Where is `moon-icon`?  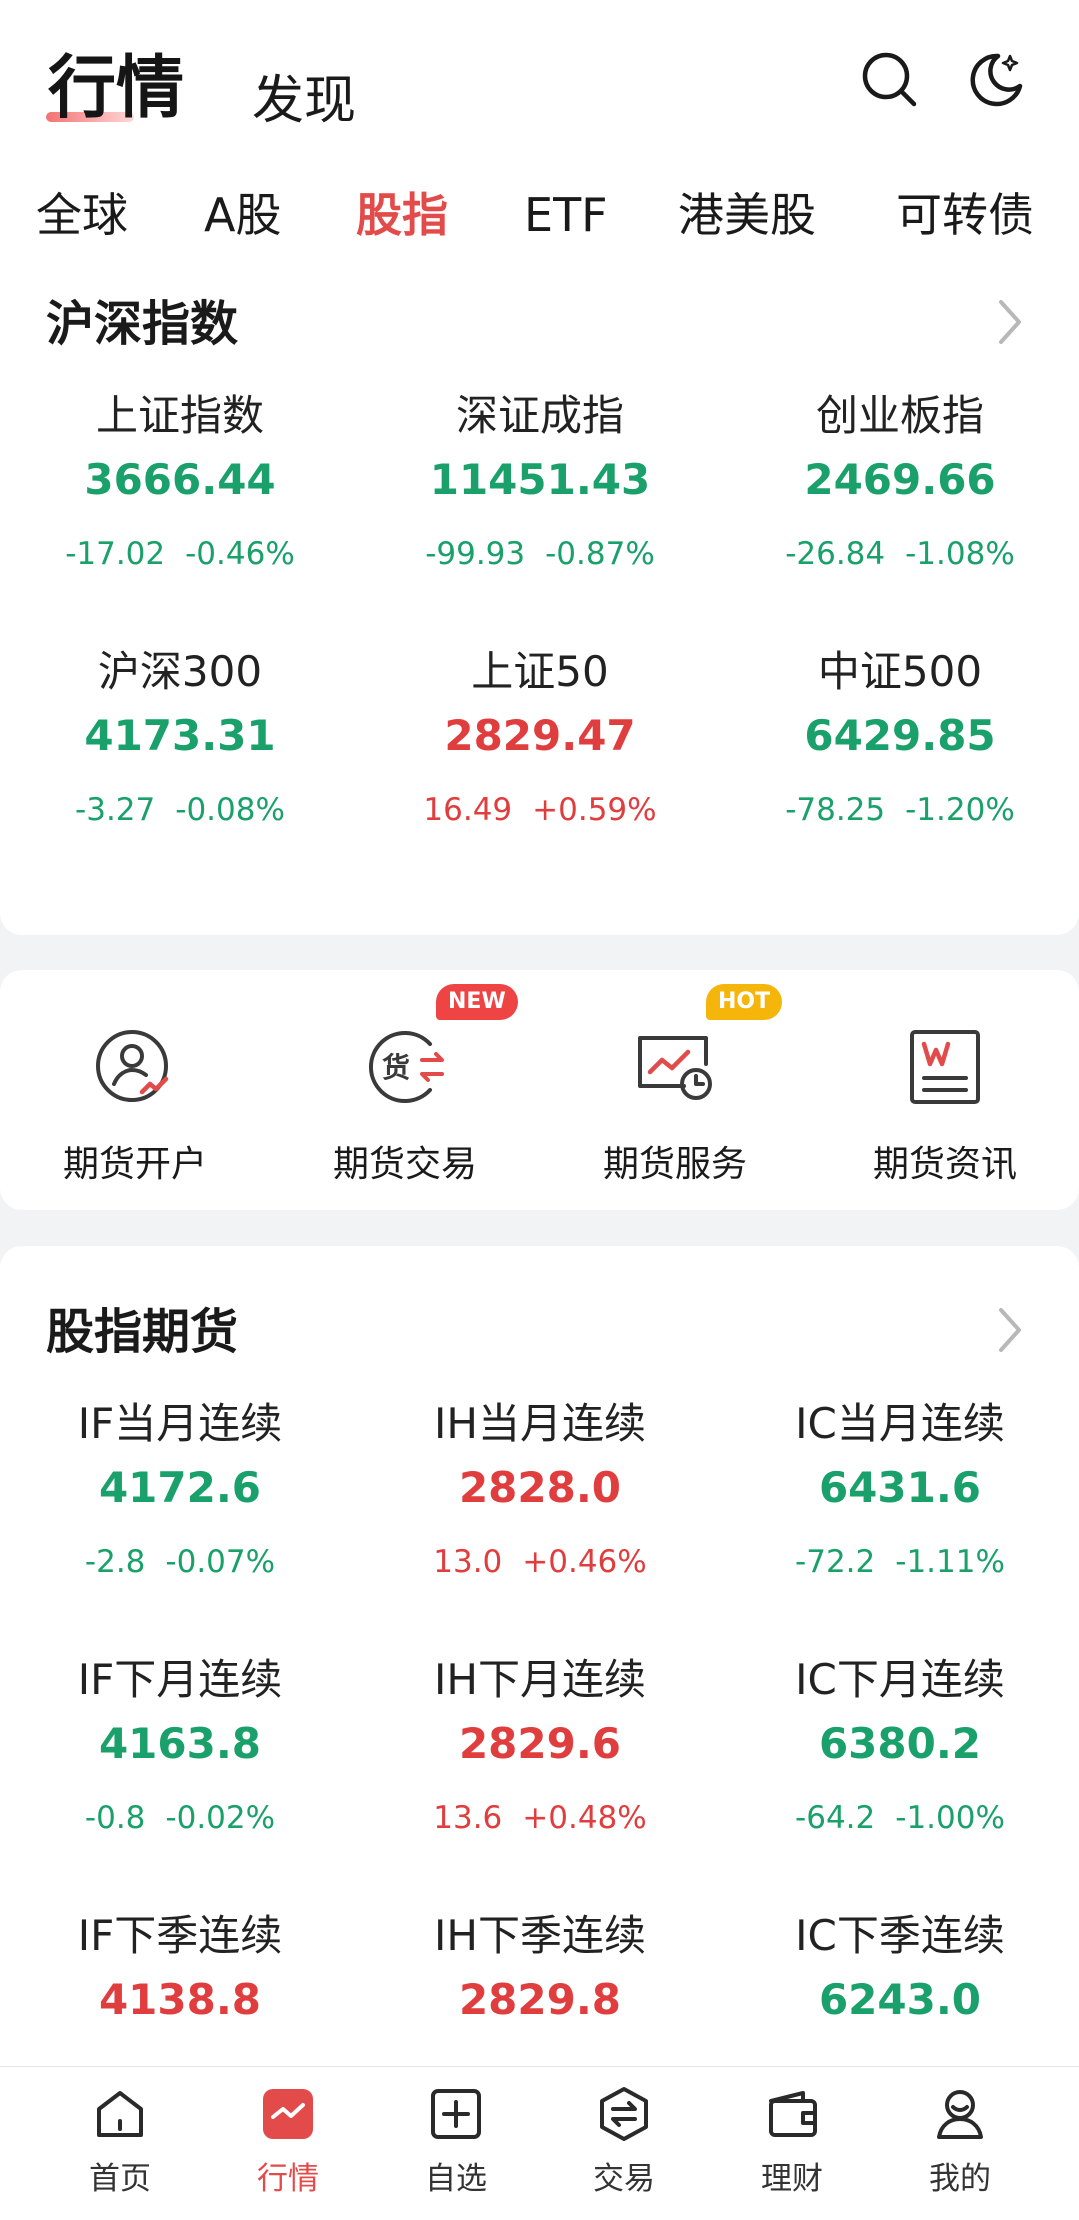 moon-icon is located at coordinates (996, 80).